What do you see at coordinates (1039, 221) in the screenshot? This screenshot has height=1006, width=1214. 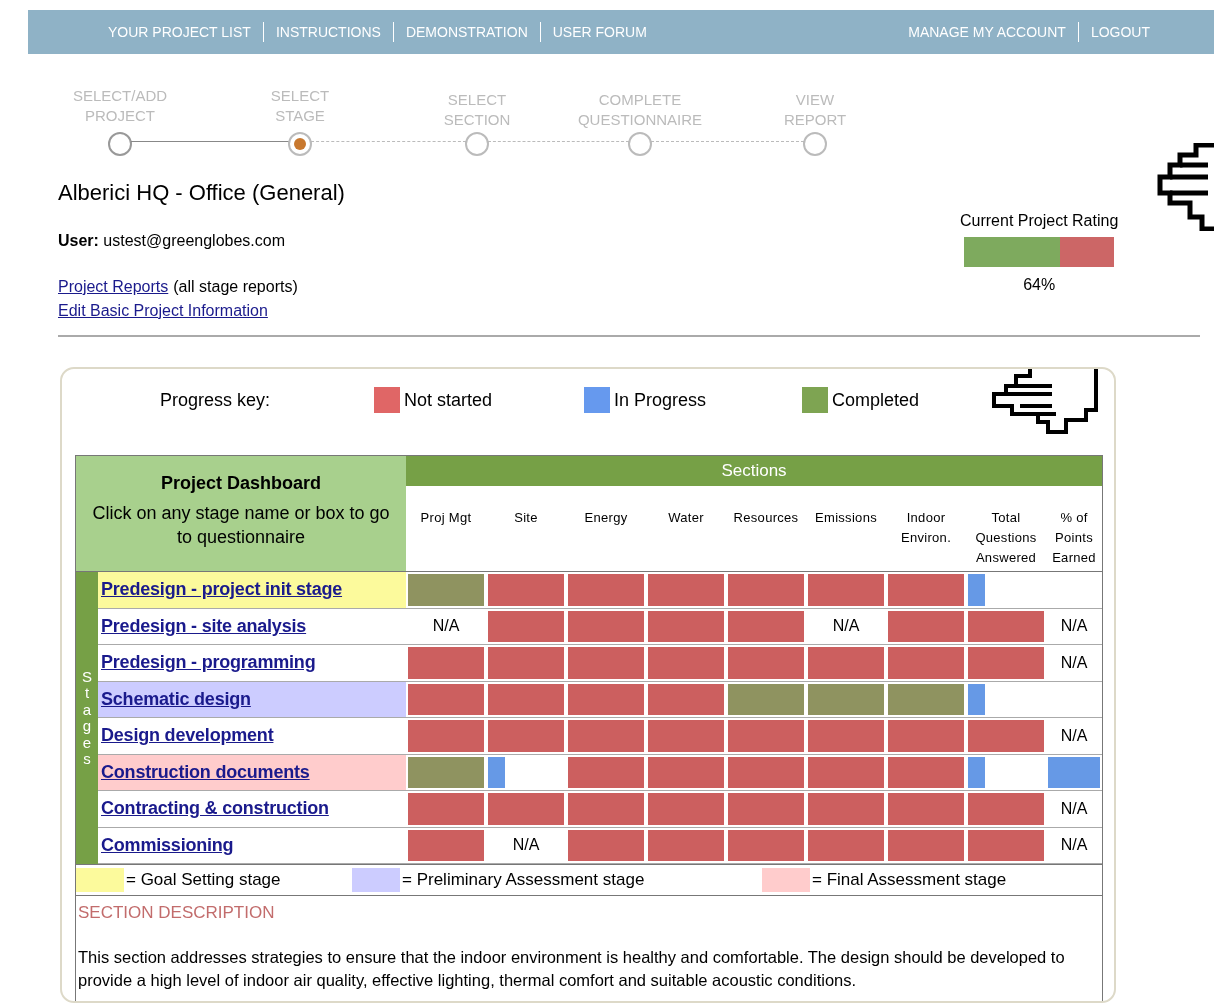 I see `rating-title: Current Project Rating` at bounding box center [1039, 221].